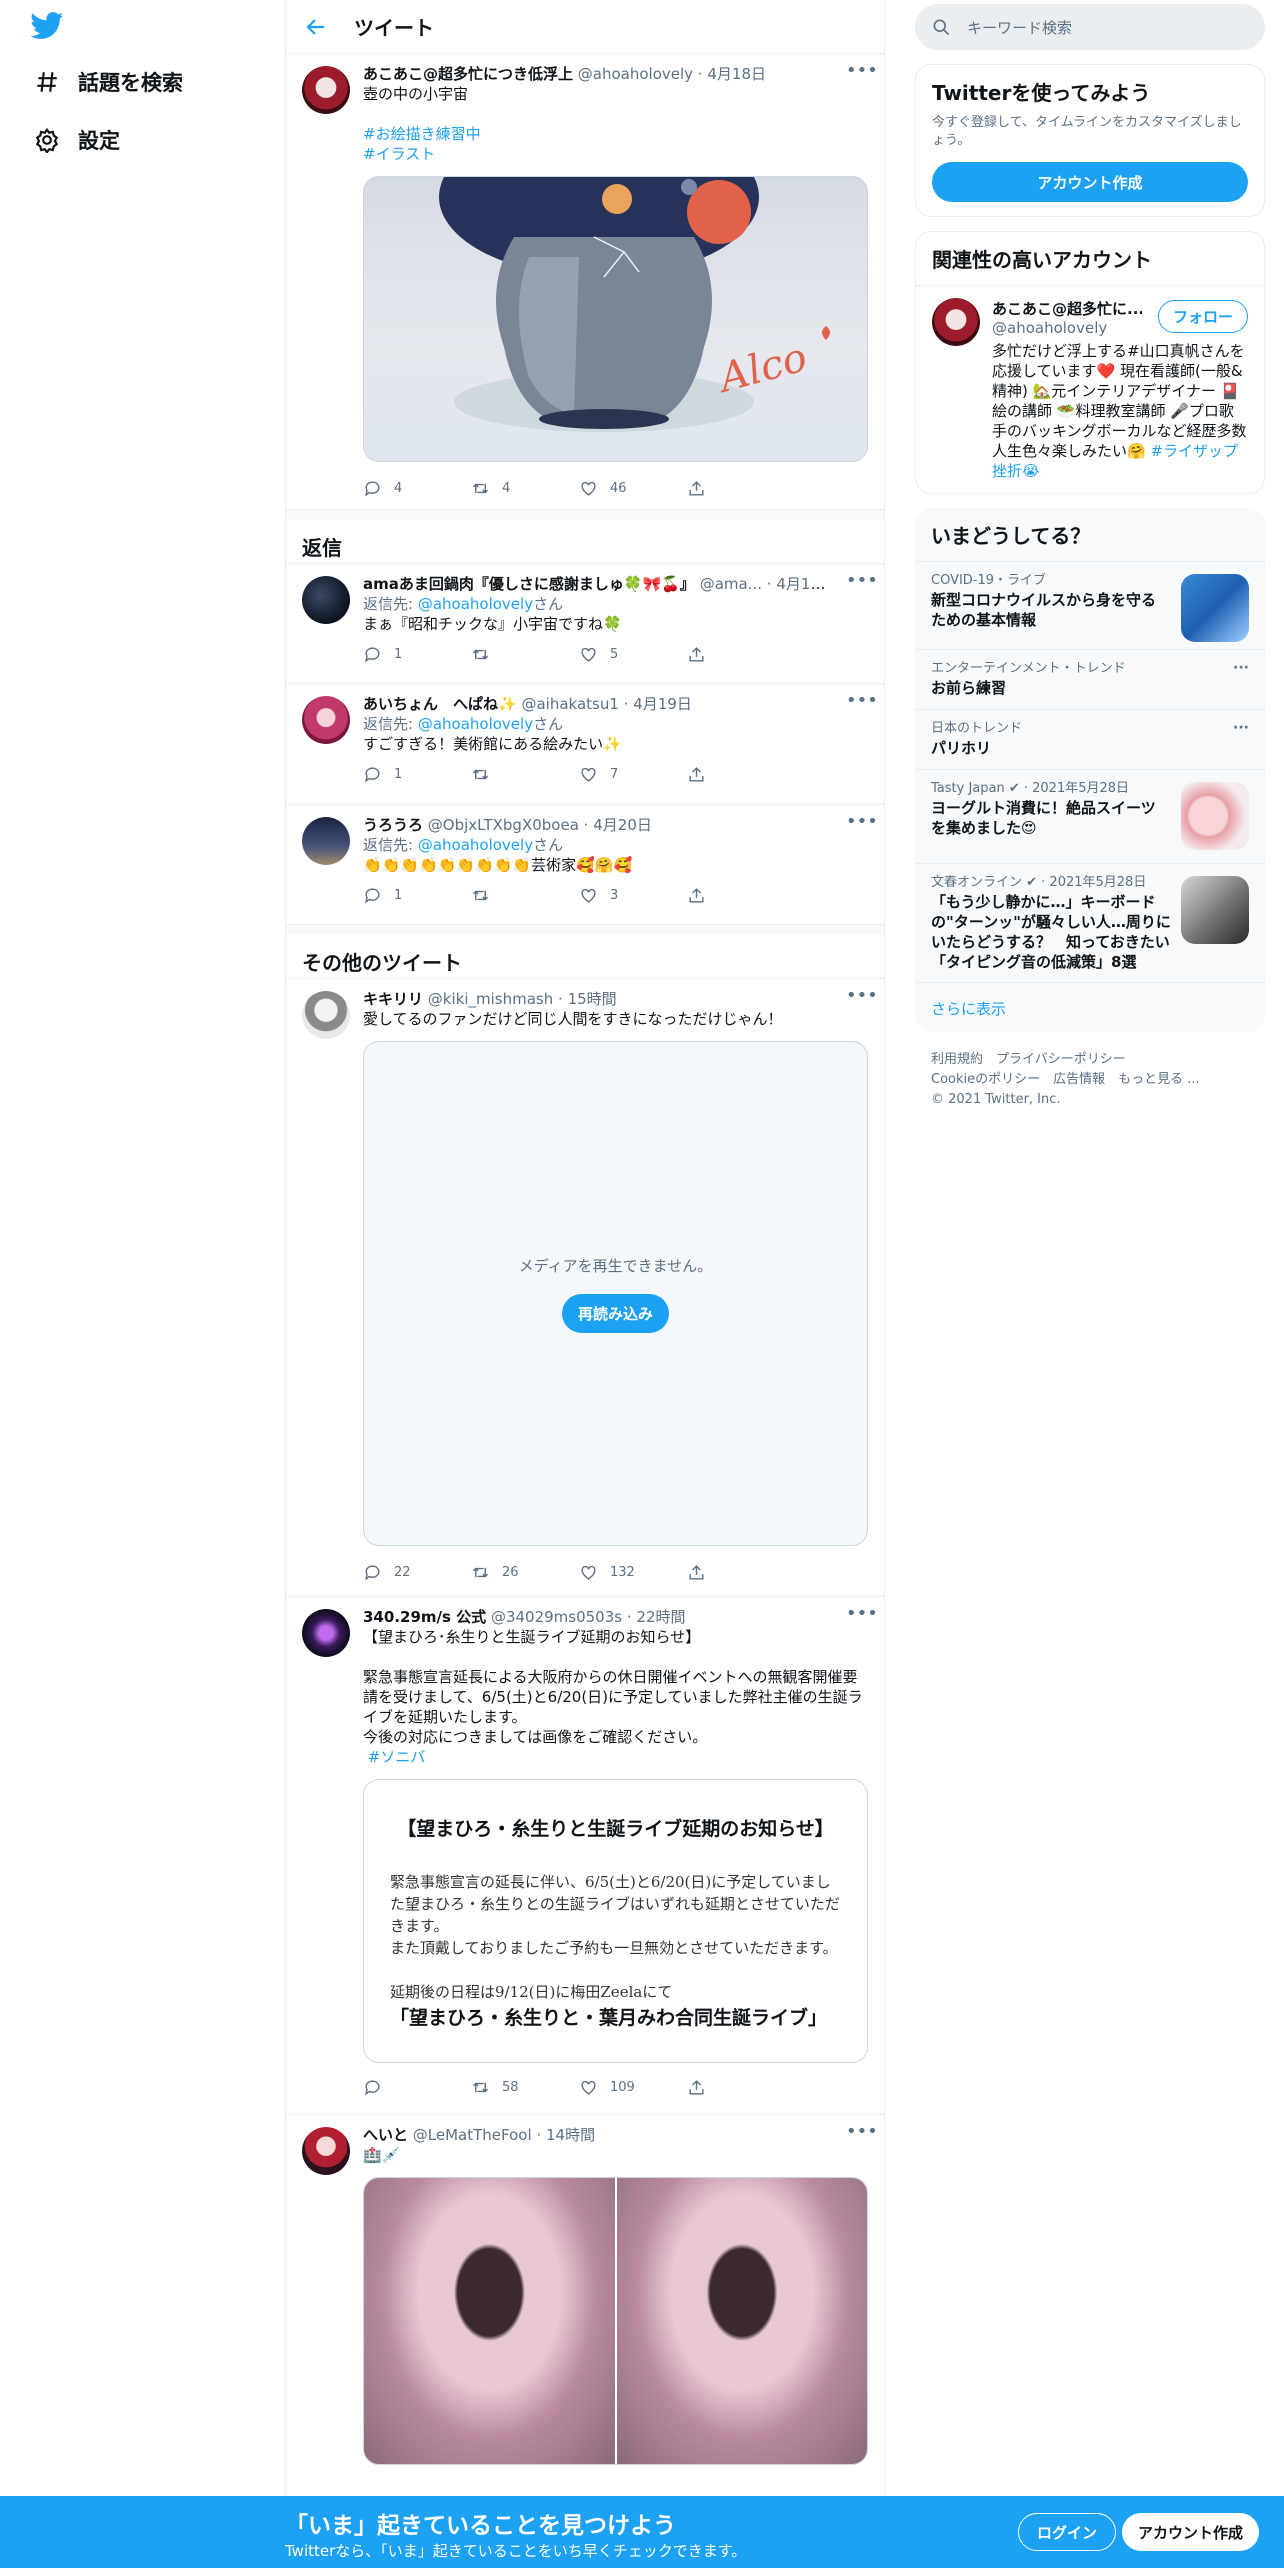 Image resolution: width=1284 pixels, height=2568 pixels. I want to click on search-input: キーワード検索, so click(1090, 27).